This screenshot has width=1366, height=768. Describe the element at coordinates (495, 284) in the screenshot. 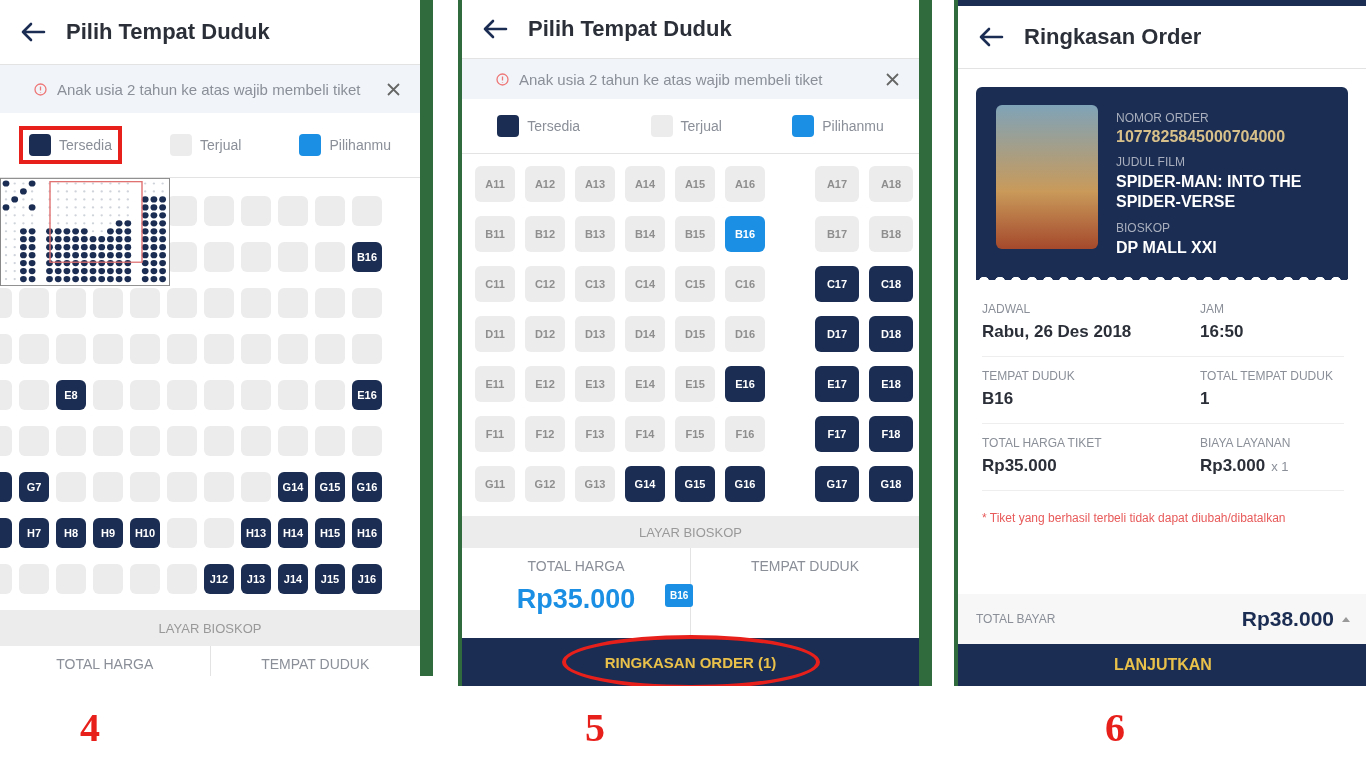

I see `seat: C11` at that location.